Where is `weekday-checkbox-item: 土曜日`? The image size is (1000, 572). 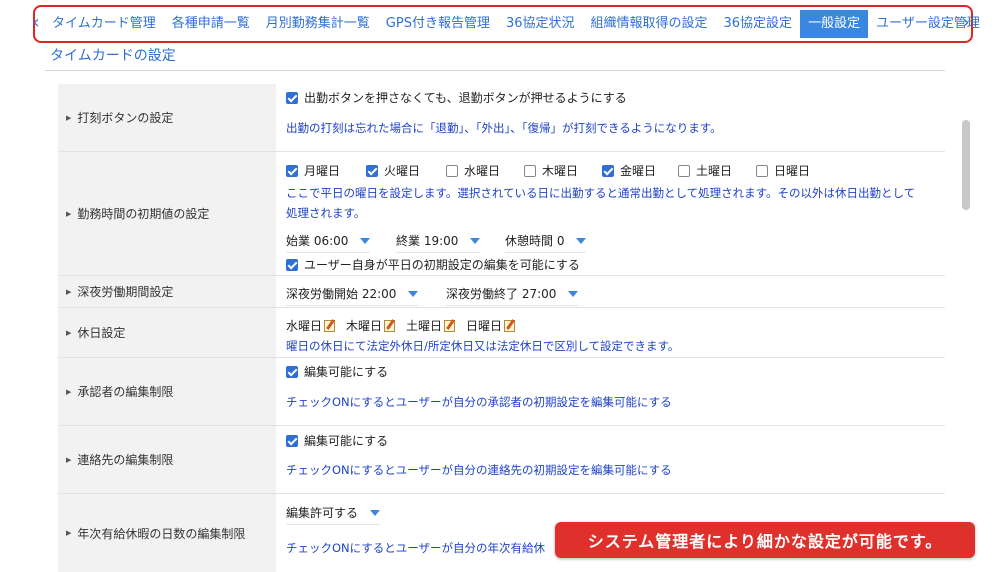
weekday-checkbox-item: 土曜日 is located at coordinates (705, 170).